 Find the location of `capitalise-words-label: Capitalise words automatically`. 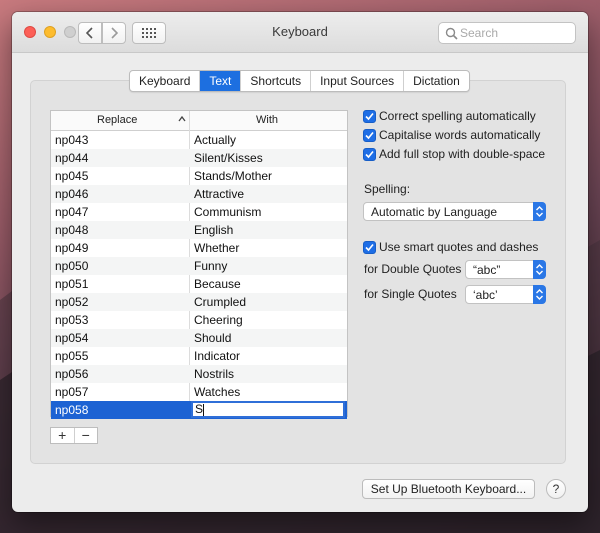

capitalise-words-label: Capitalise words automatically is located at coordinates (460, 135).